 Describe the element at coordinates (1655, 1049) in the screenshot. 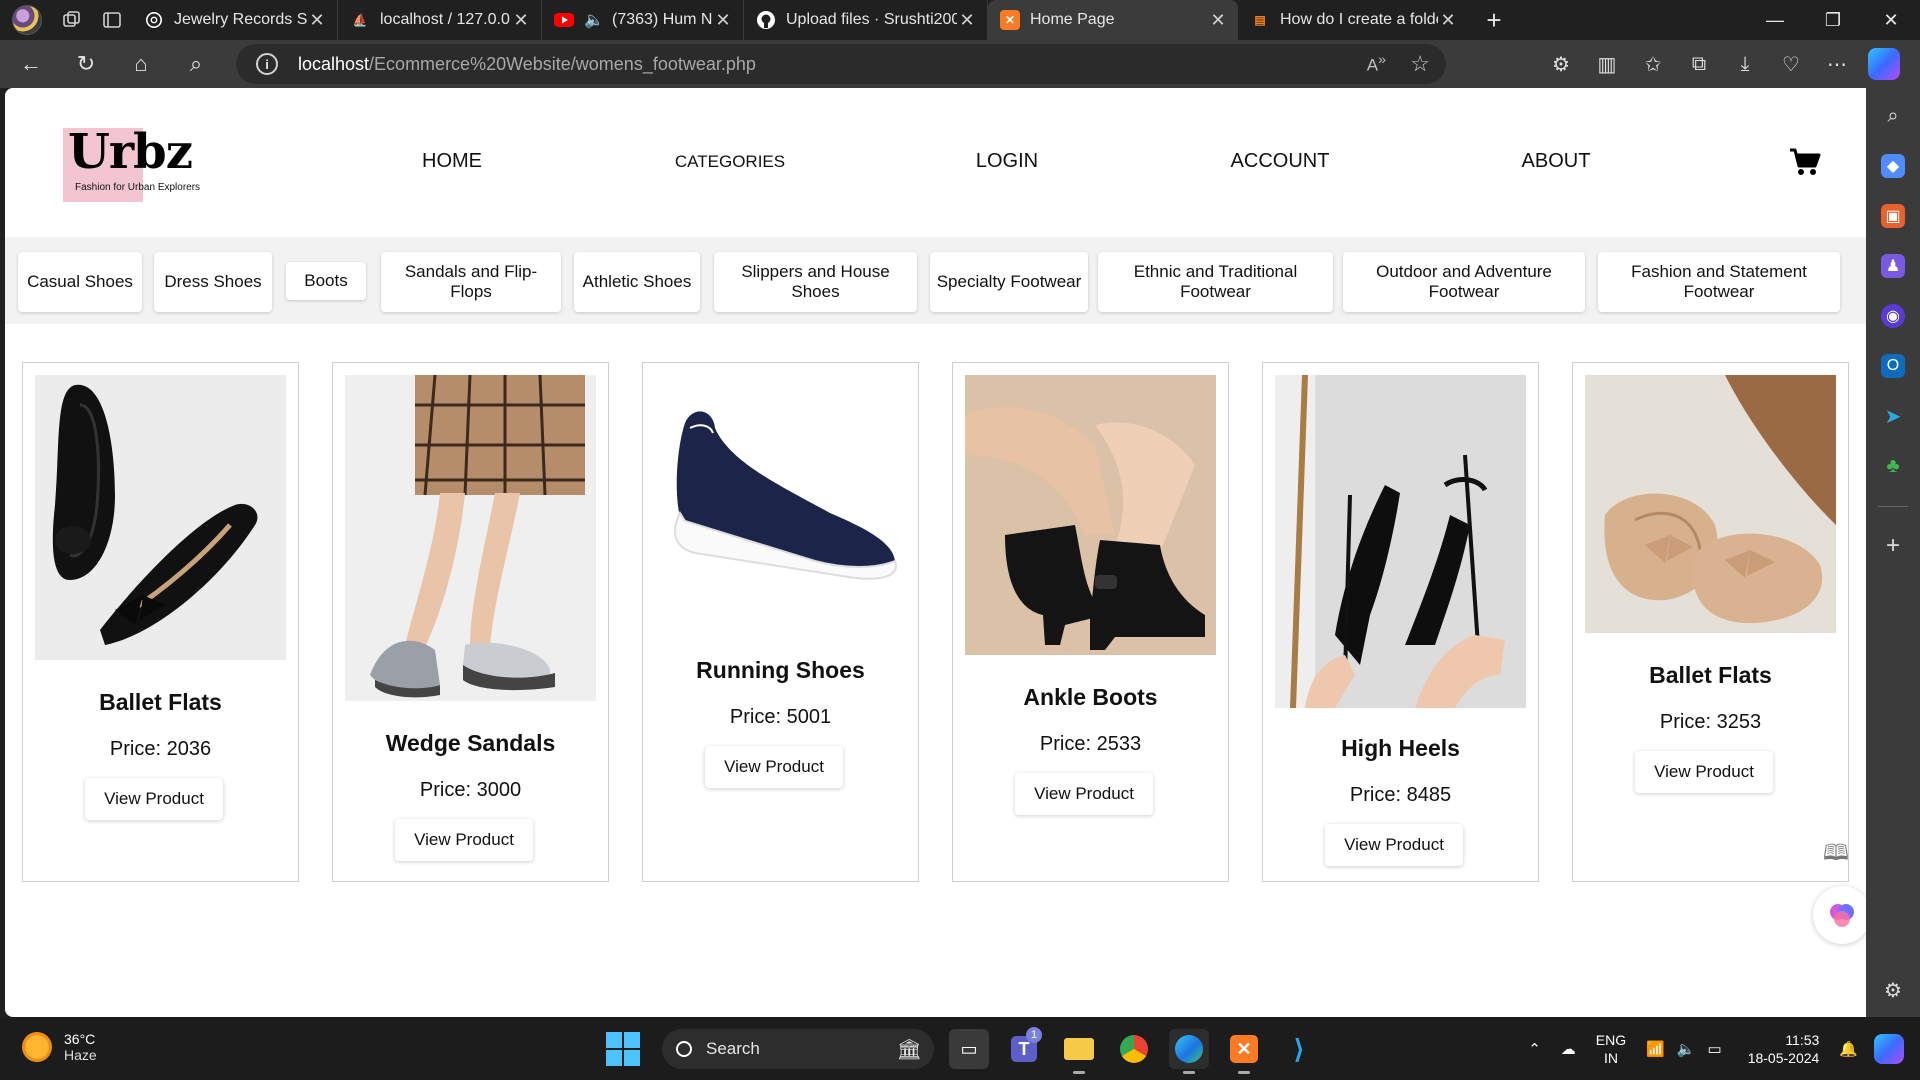

I see `wifi-icon: 📶` at that location.